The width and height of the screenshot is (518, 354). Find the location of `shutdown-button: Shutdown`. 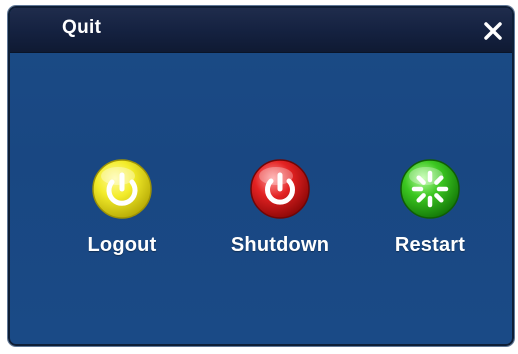

shutdown-button: Shutdown is located at coordinates (280, 207).